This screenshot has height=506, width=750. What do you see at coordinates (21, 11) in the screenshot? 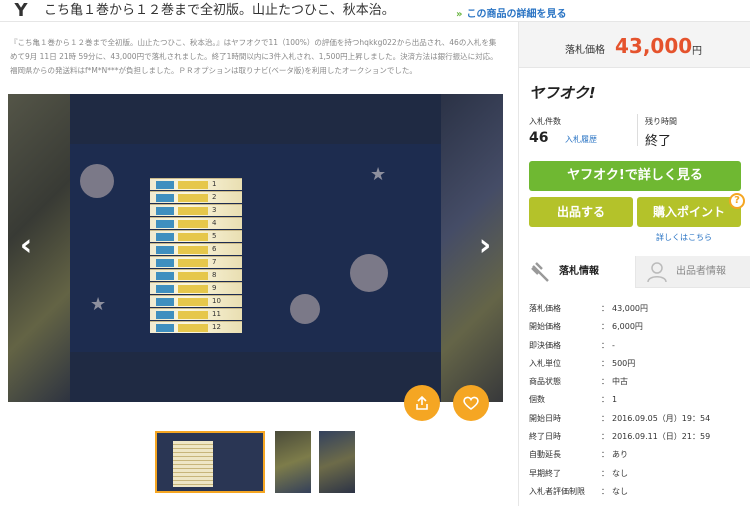
I see `yahoo-logo-icon: Y` at bounding box center [21, 11].